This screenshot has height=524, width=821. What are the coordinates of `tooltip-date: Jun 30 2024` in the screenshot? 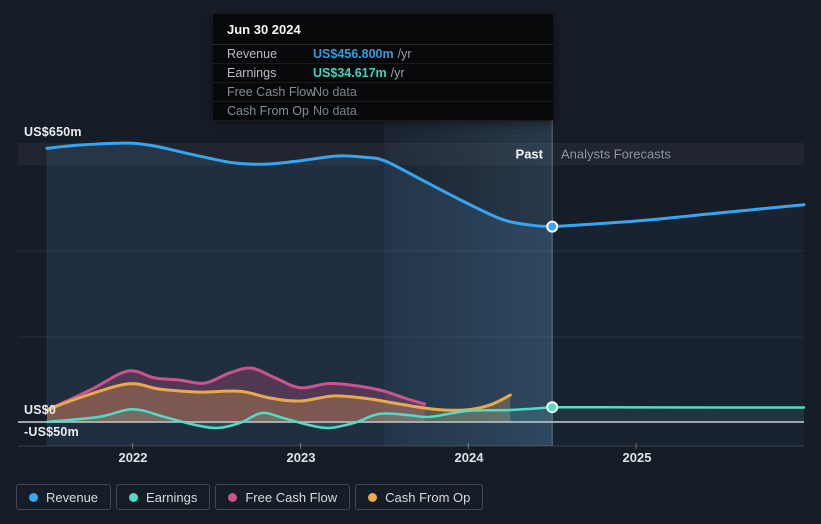 It's located at (383, 29).